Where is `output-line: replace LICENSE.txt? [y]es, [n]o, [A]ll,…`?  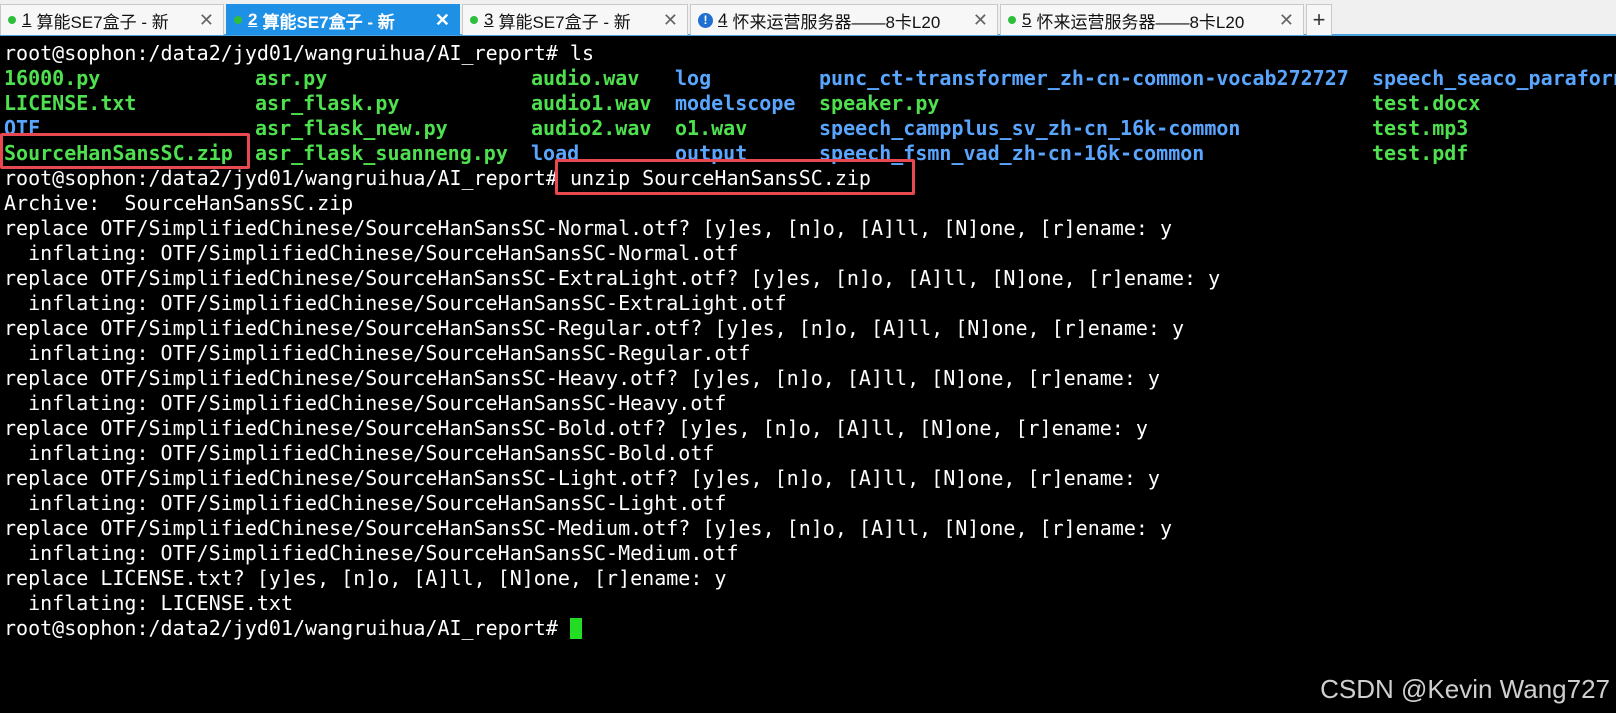
output-line: replace LICENSE.txt? [y]es, [n]o, [A]ll,… is located at coordinates (365, 578).